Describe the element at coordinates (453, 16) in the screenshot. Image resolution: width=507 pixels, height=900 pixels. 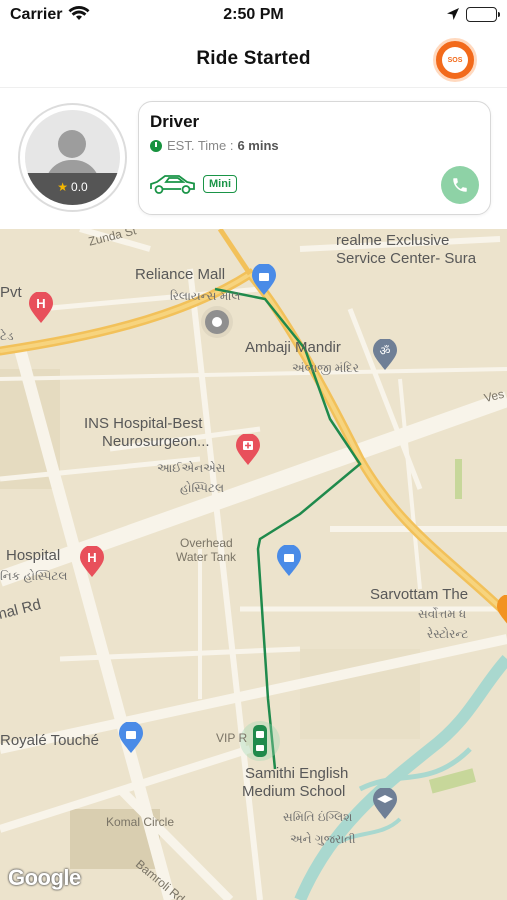
I see `location-arrow-icon` at that location.